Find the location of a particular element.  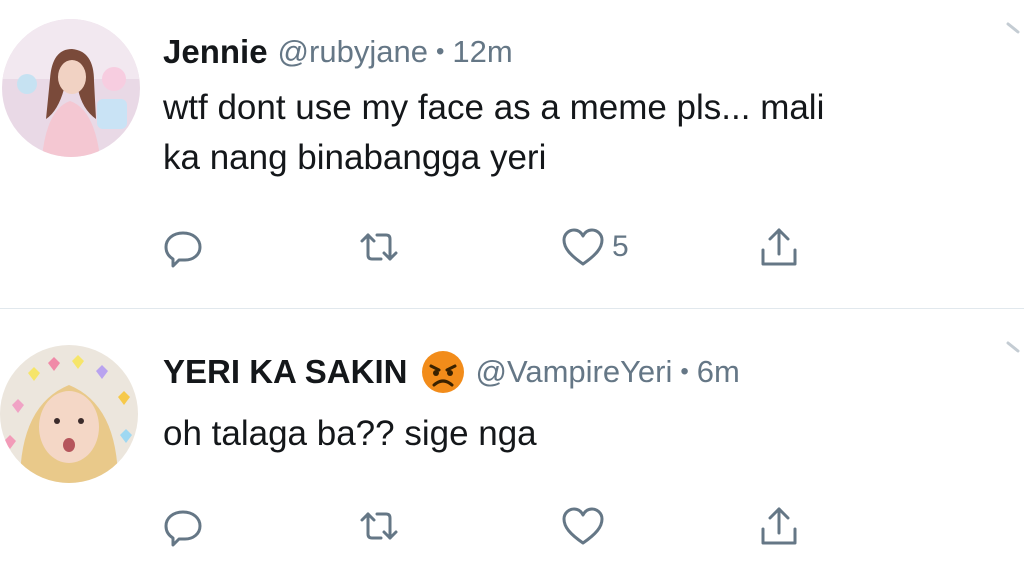

action-bar: 5 is located at coordinates (500, 247).